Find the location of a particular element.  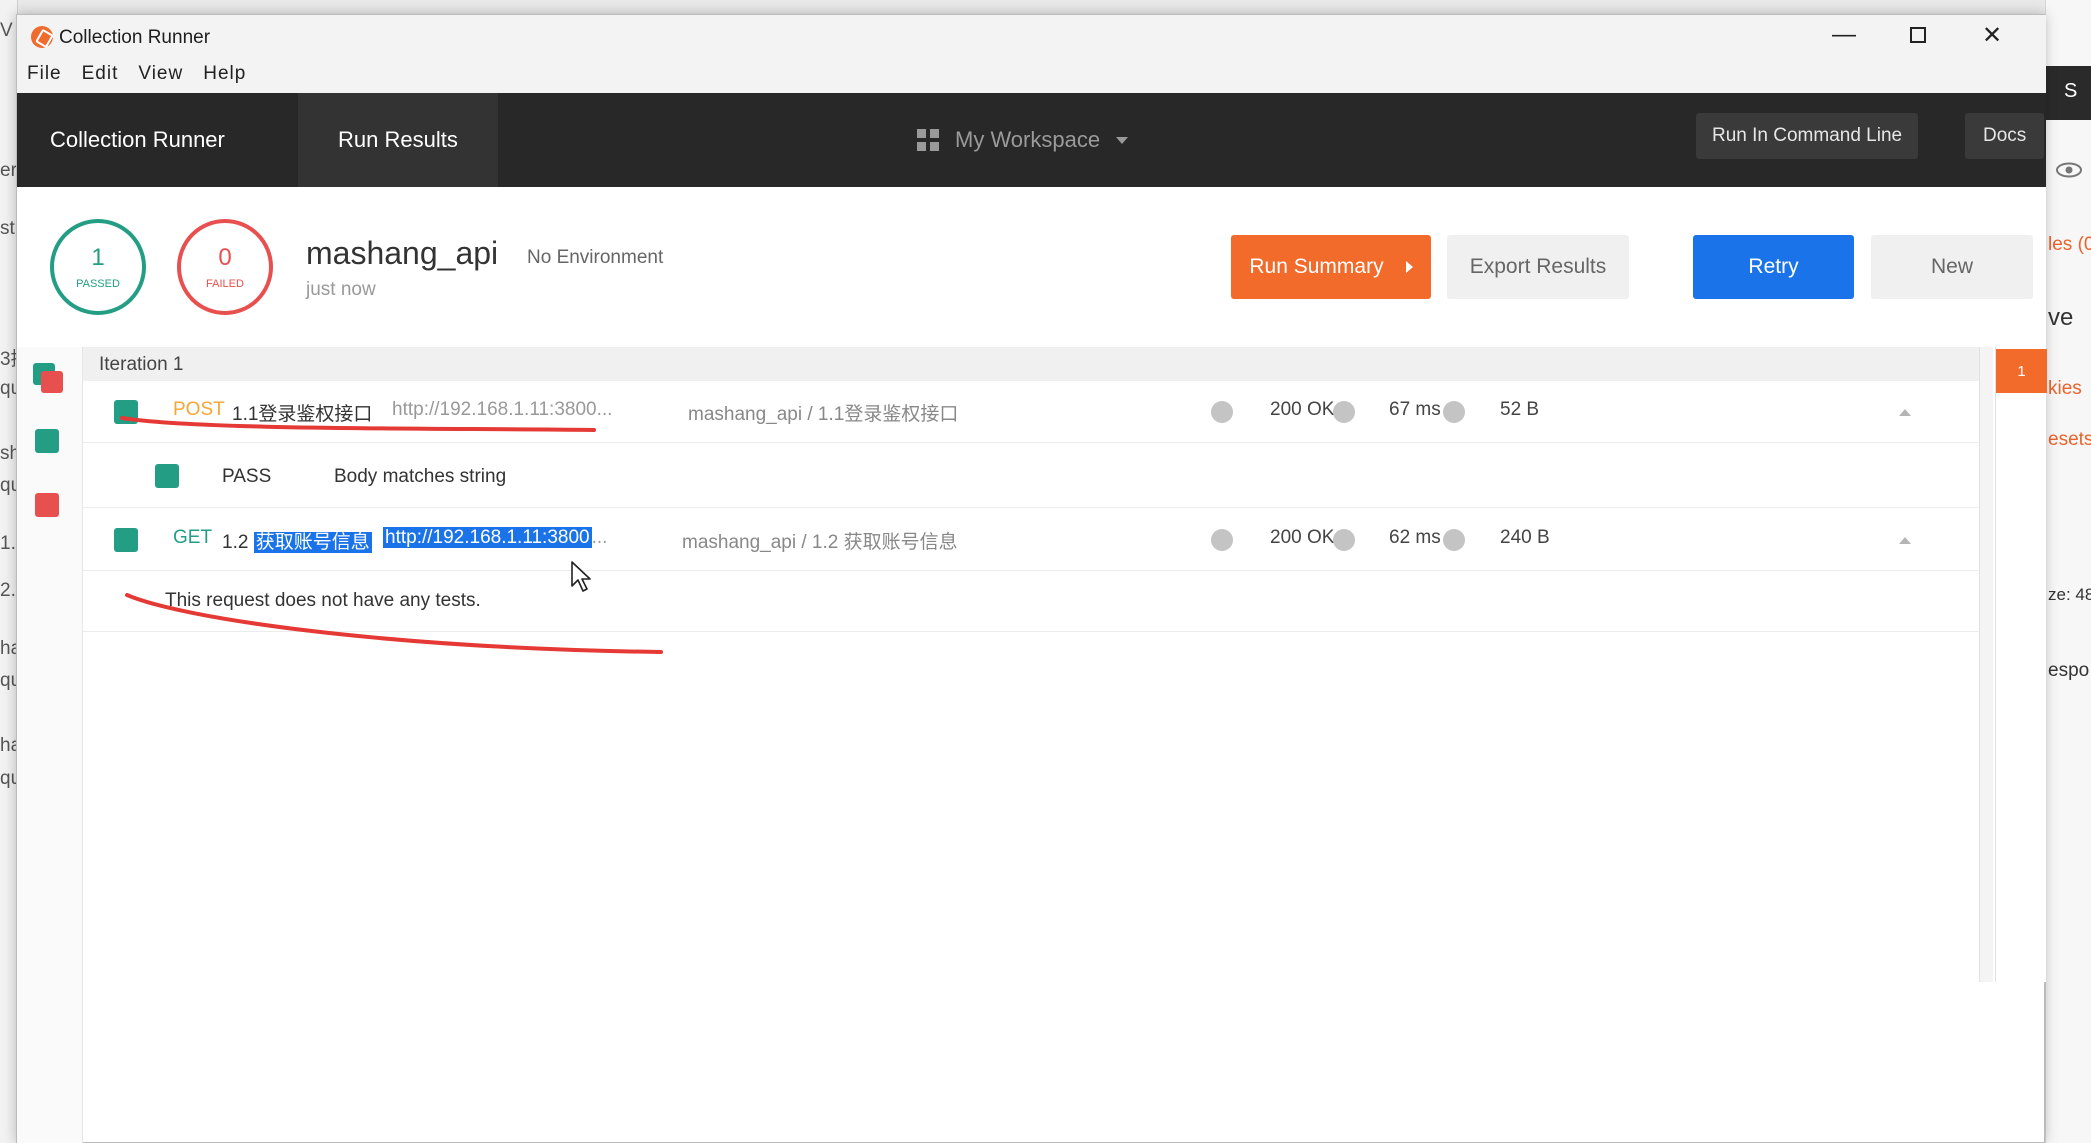

background-app-right: S les (0 ve kies esets ze: 48 espo is located at coordinates (2068, 571).